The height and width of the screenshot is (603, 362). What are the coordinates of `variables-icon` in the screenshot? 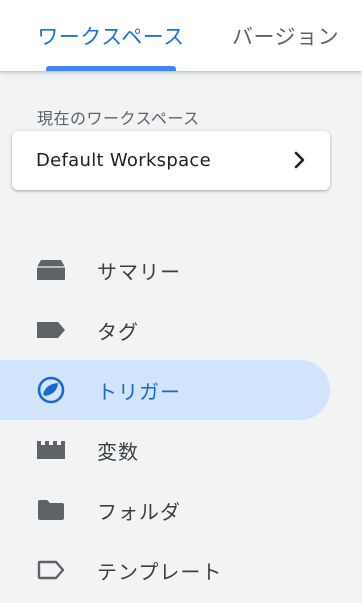 It's located at (51, 450).